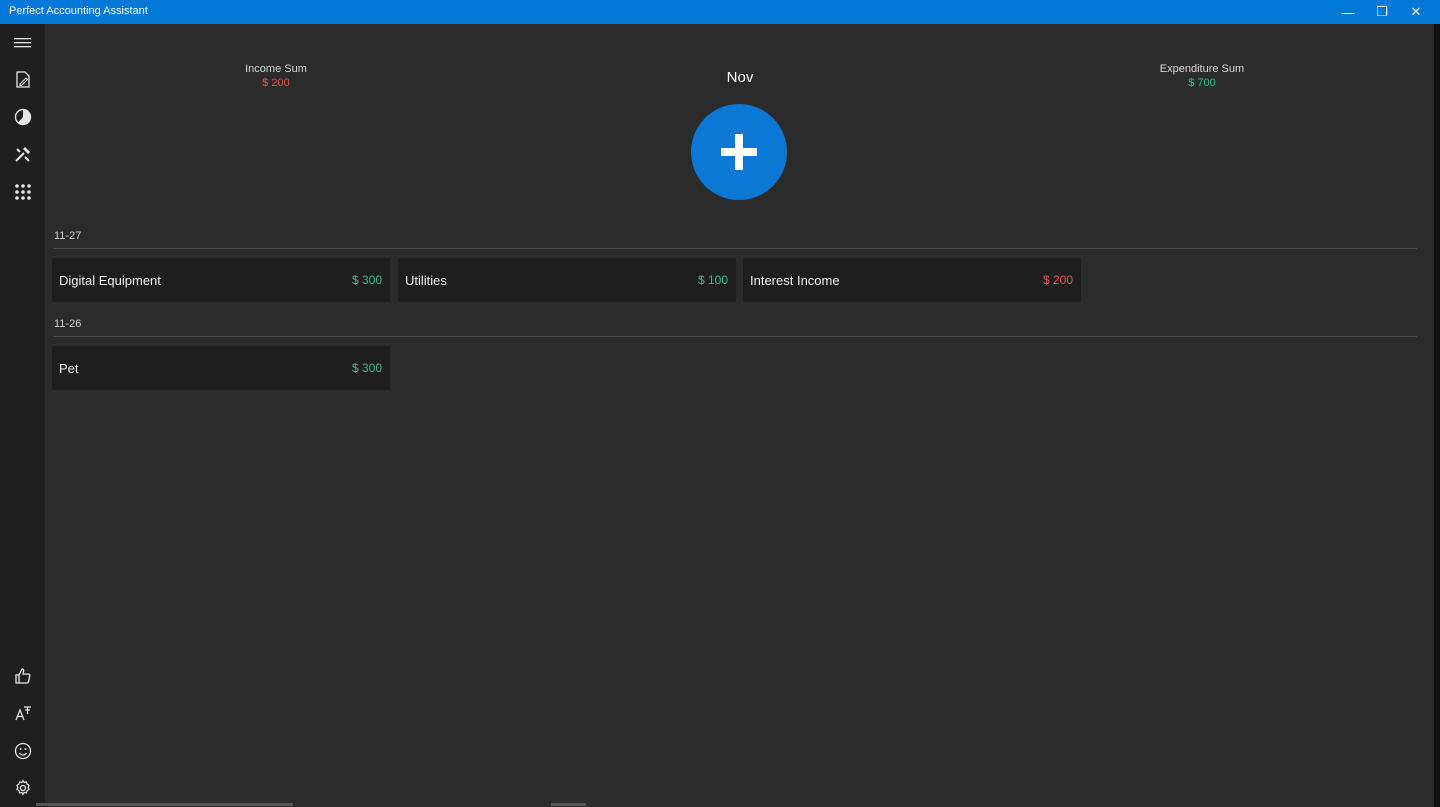  What do you see at coordinates (567, 280) in the screenshot?
I see `record-card: Utilities $ 100` at bounding box center [567, 280].